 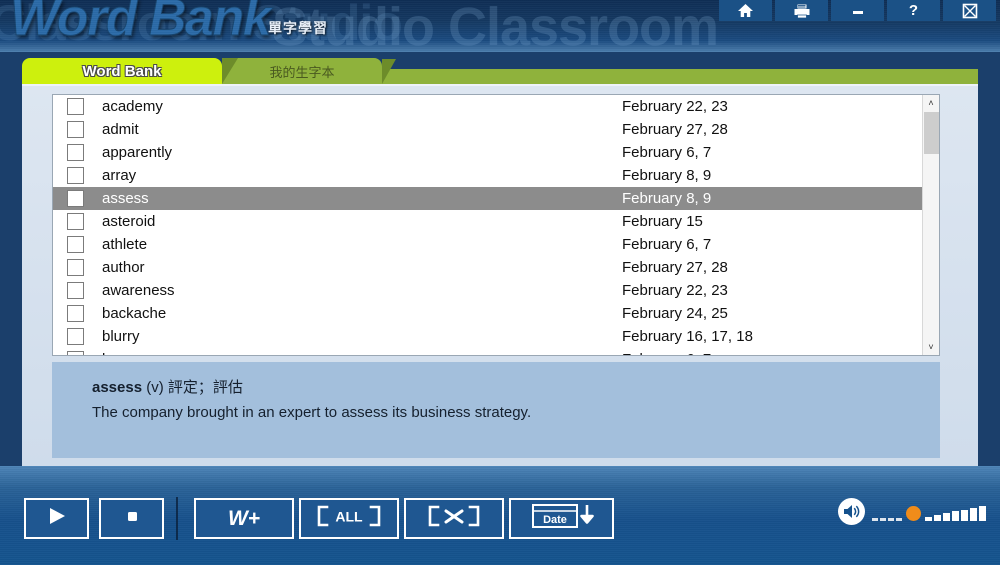 I want to click on deselect-all-button, so click(x=454, y=518).